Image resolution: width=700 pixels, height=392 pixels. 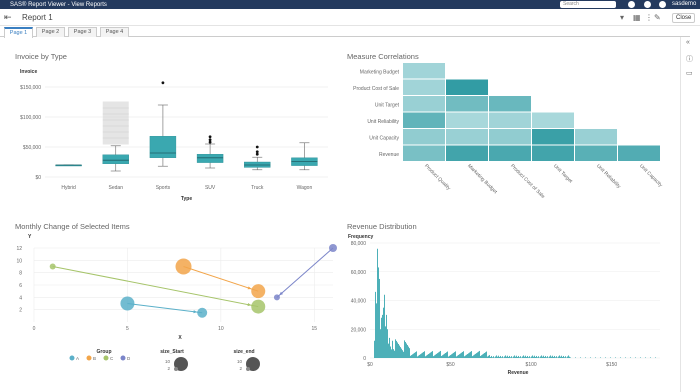 What do you see at coordinates (531, 365) in the screenshot?
I see `x-tick-label: $100` at bounding box center [531, 365].